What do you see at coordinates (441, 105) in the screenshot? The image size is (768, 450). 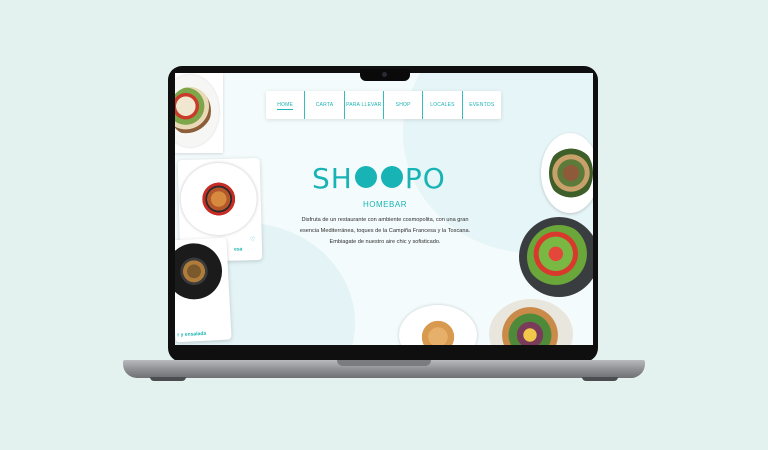 I see `nav-locales: LOCALES` at bounding box center [441, 105].